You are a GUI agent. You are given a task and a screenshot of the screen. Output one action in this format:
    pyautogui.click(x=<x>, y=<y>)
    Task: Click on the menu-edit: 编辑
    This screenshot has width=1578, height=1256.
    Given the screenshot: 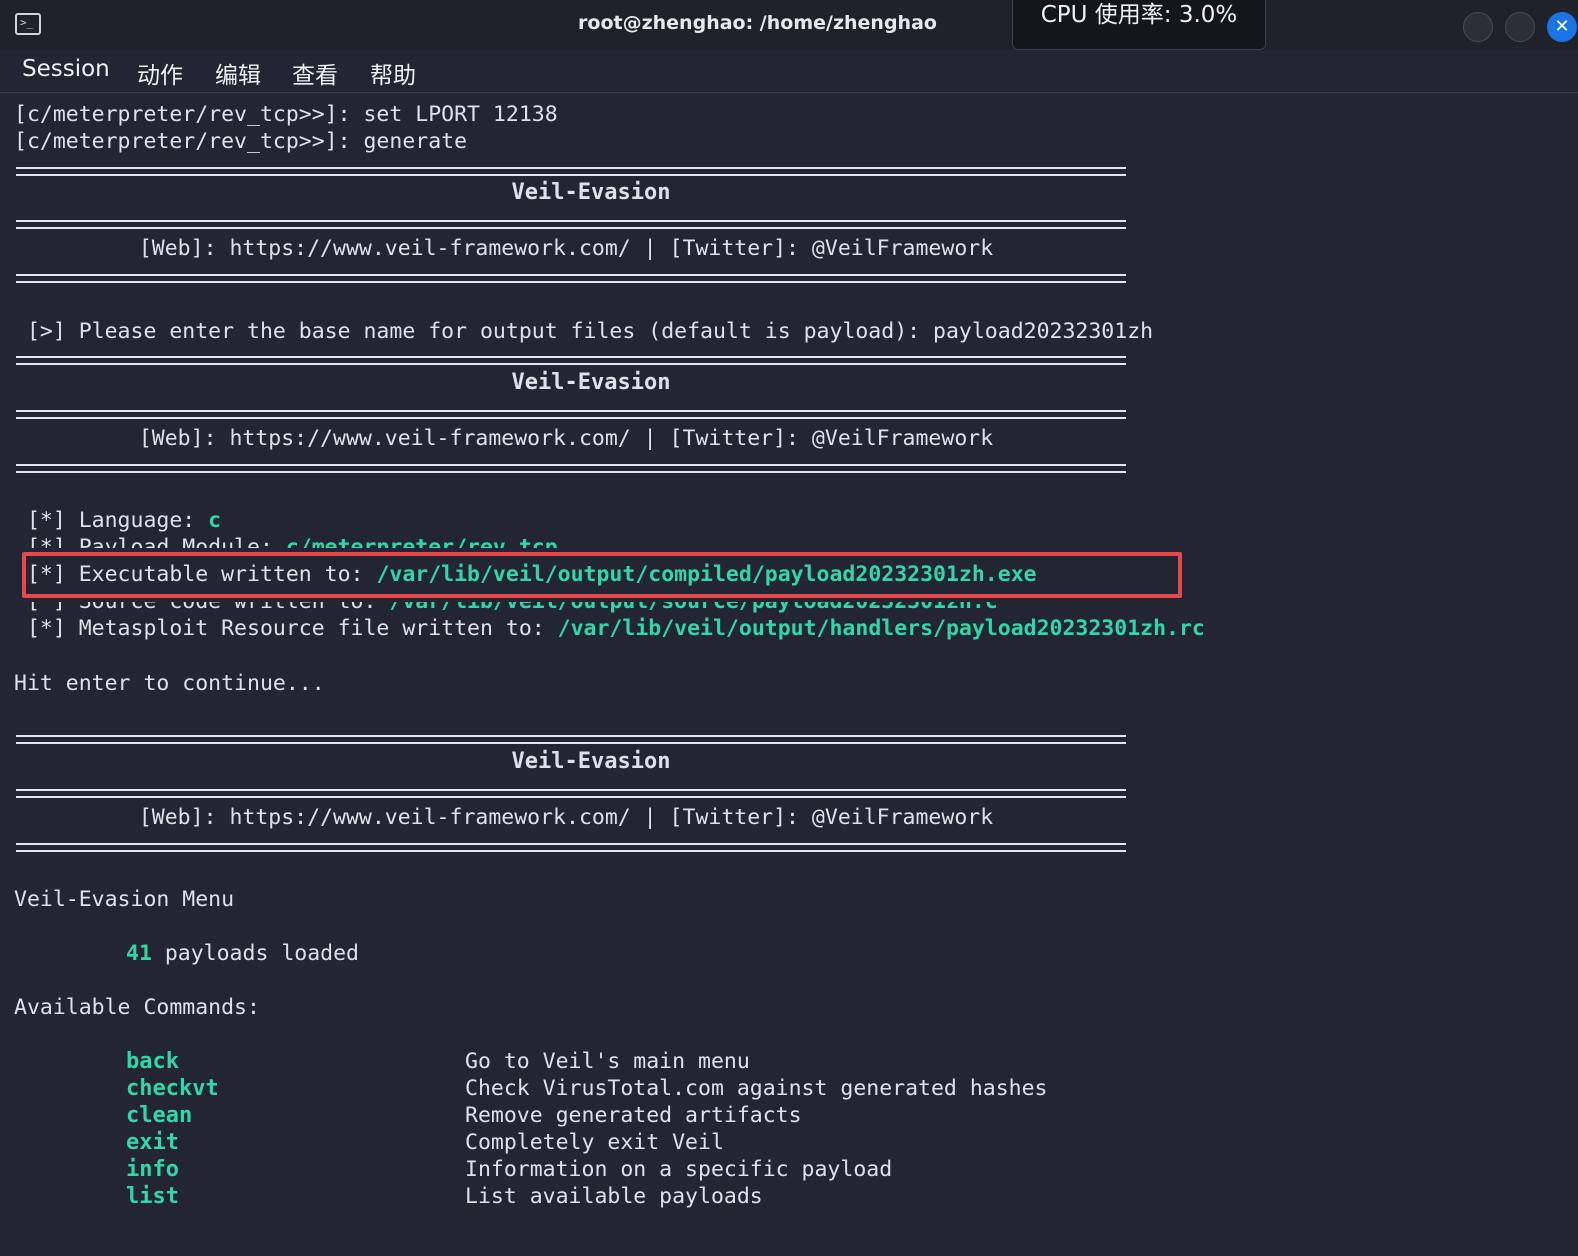 What is the action you would take?
    pyautogui.click(x=238, y=73)
    